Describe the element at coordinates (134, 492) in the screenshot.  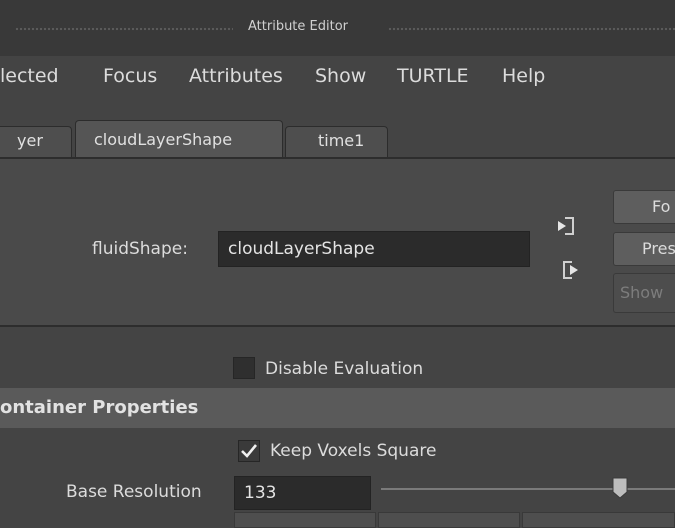
I see `base-resolution-label: Base Resolution` at that location.